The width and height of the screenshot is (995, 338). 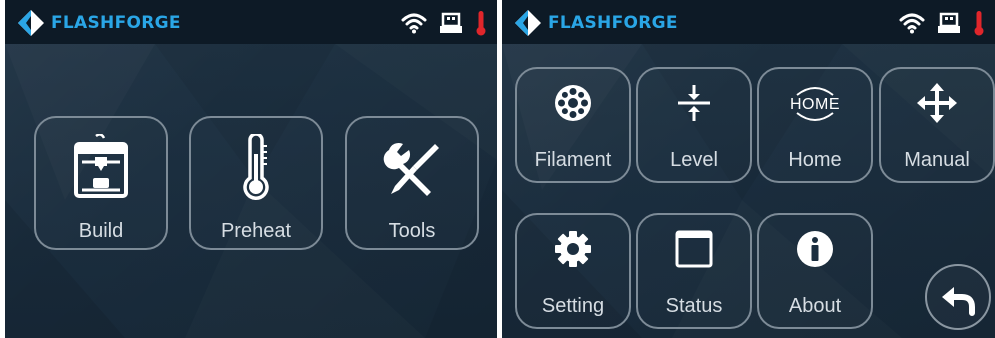 What do you see at coordinates (815, 249) in the screenshot?
I see `info-icon` at bounding box center [815, 249].